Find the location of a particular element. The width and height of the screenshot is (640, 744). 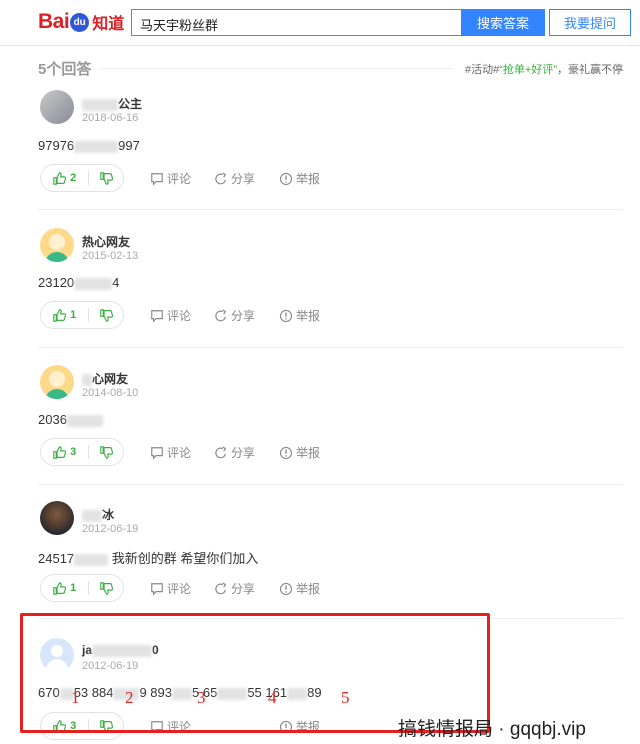

promo-link: #活动#“抢单+好评”，豪礼赢不停 is located at coordinates (544, 69).